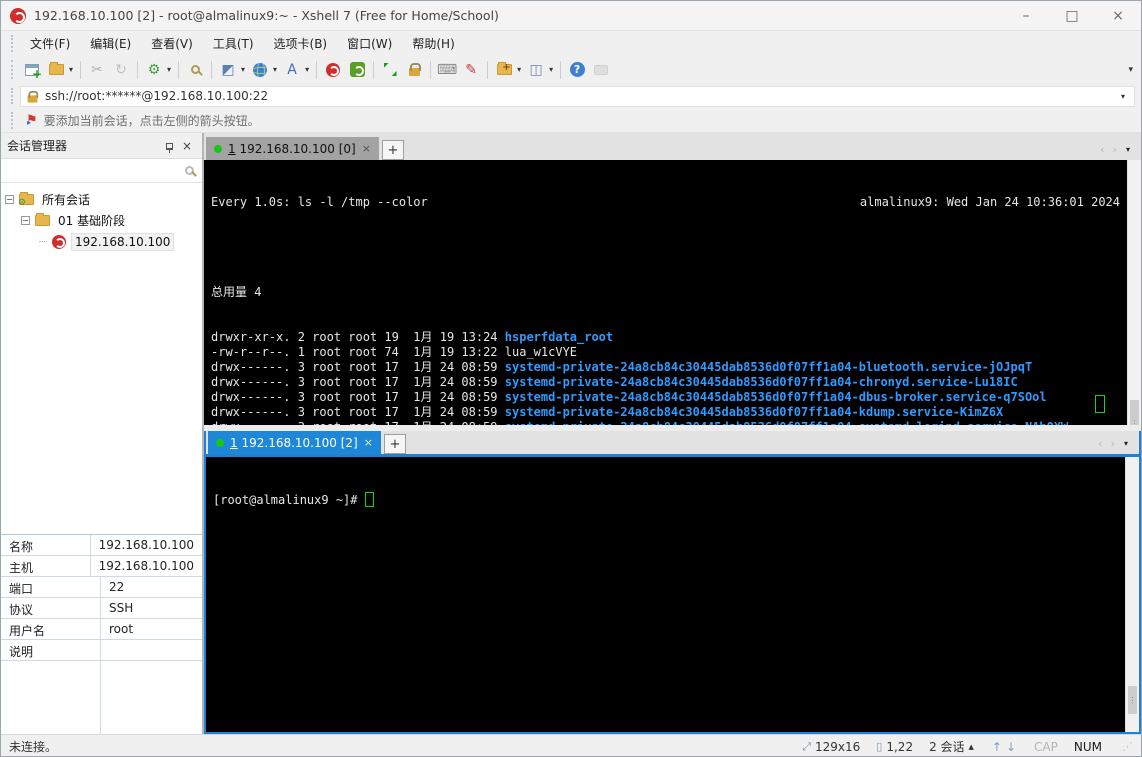 This screenshot has height=757, width=1142. I want to click on menu-window: 窗口(W), so click(369, 43).